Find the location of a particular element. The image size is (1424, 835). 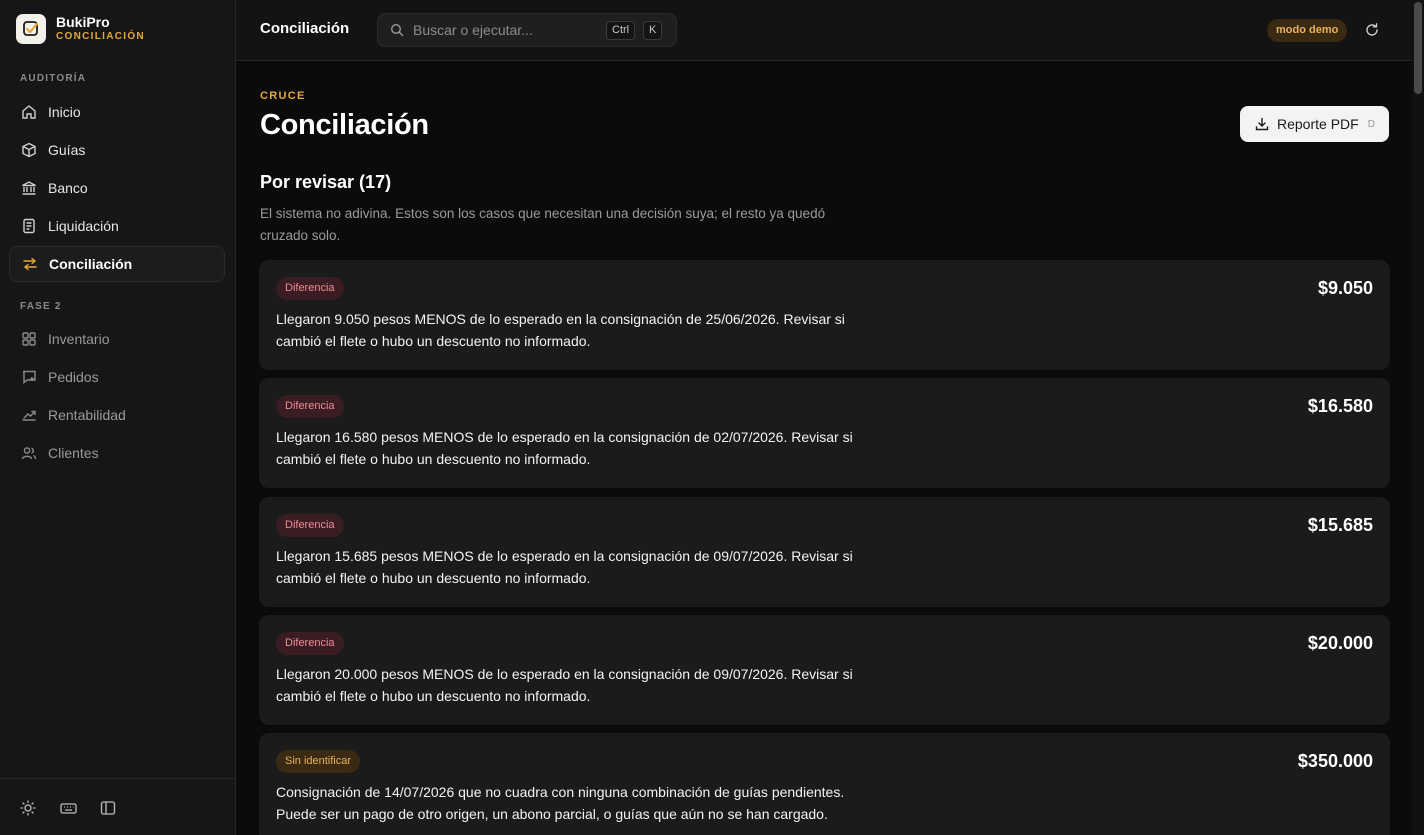

home-icon is located at coordinates (29, 112).